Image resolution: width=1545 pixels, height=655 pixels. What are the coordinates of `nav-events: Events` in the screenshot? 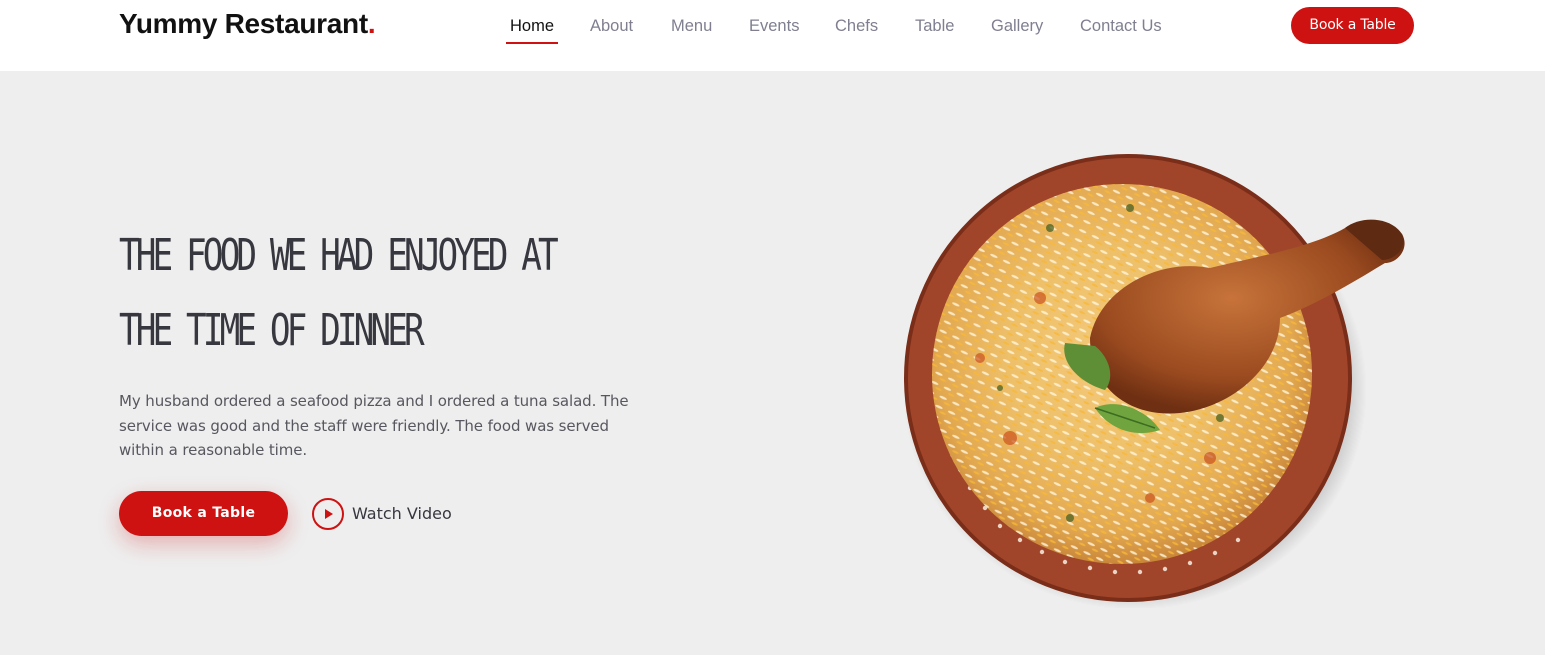 It's located at (774, 30).